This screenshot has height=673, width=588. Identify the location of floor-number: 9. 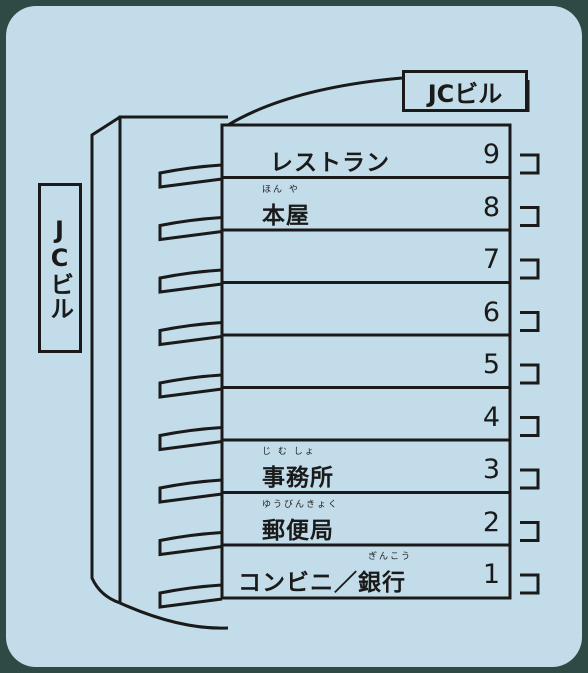
(491, 154).